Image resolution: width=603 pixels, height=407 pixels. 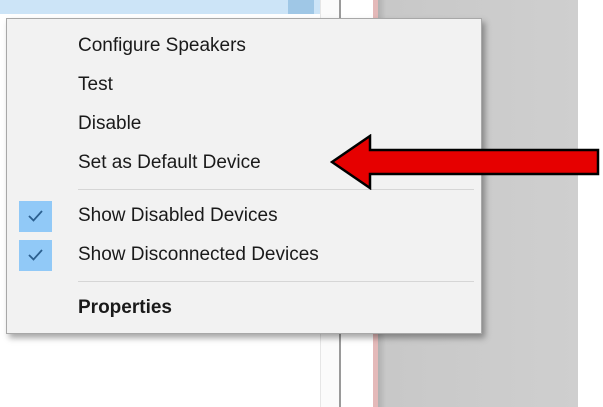 I want to click on menu-item-configure-speakers: Configure Speakers, so click(x=244, y=46).